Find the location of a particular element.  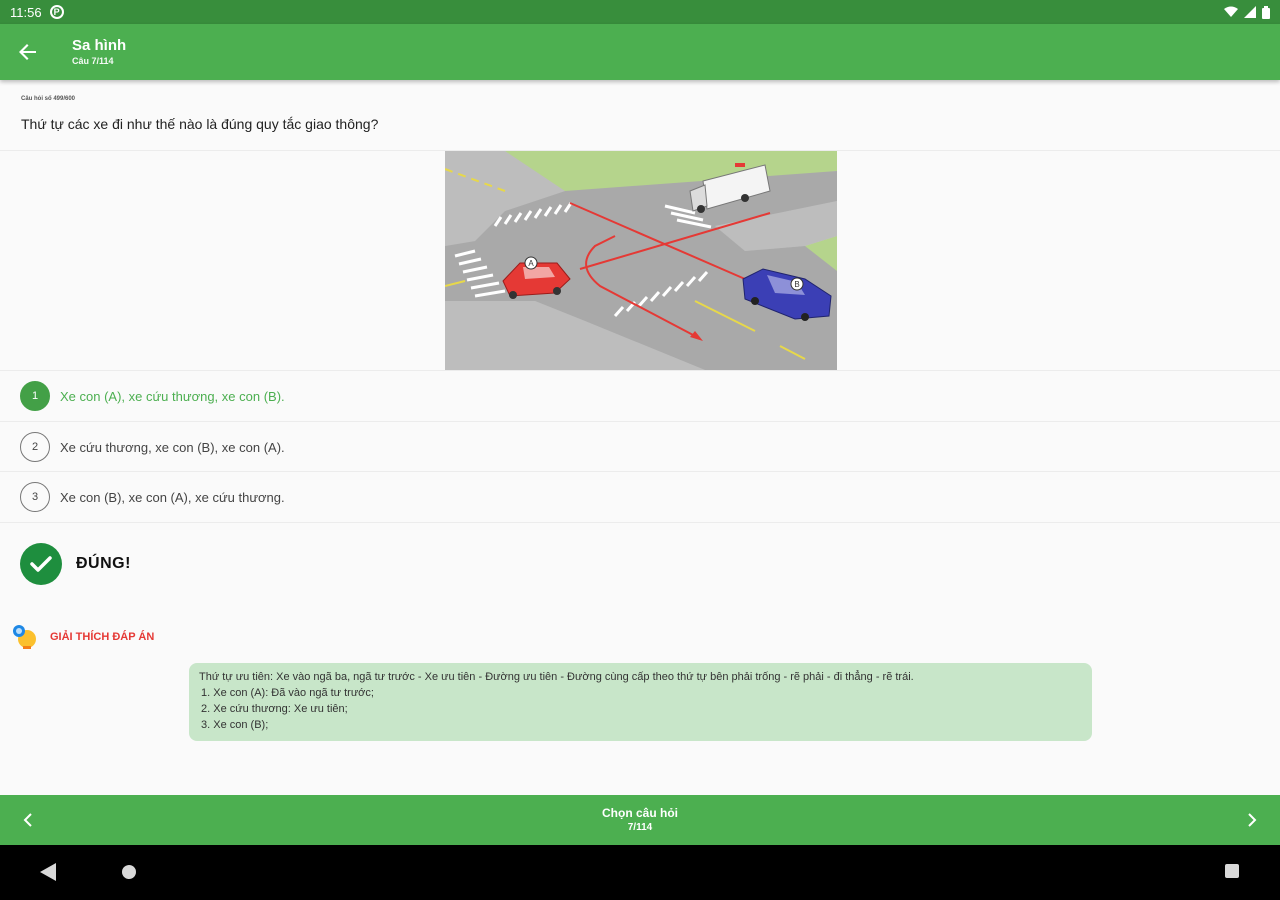

next-question-button is located at coordinates (1252, 820).